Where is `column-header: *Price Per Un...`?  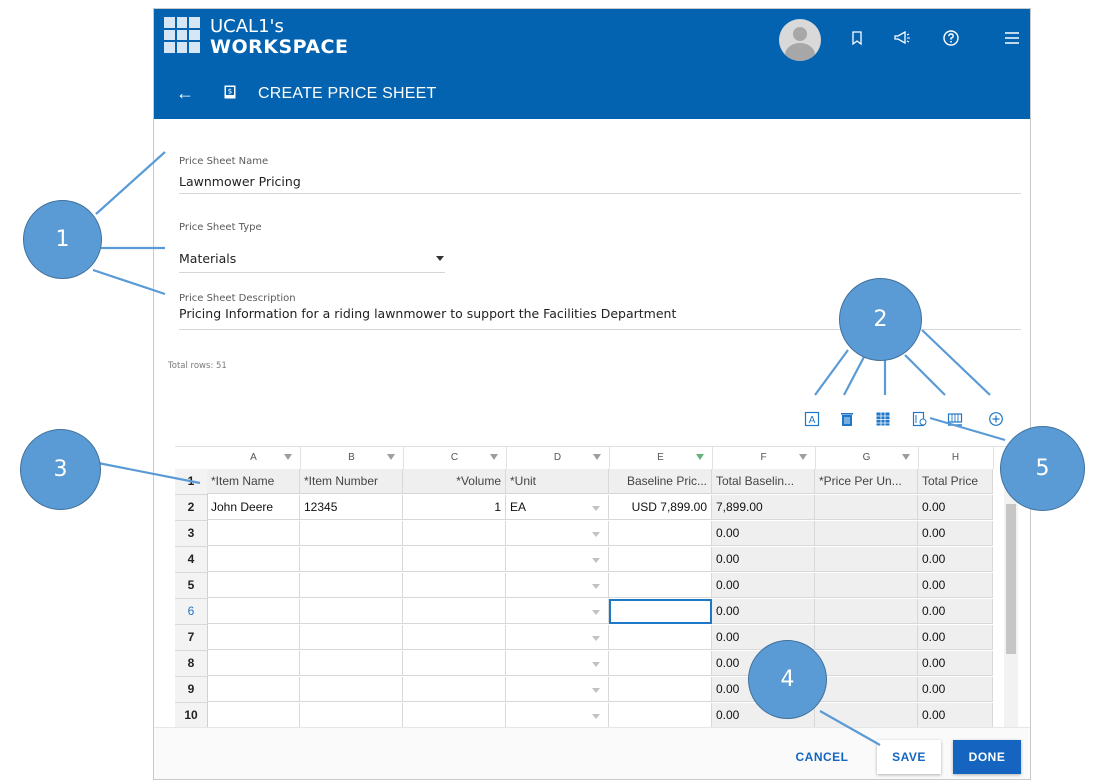 column-header: *Price Per Un... is located at coordinates (866, 481).